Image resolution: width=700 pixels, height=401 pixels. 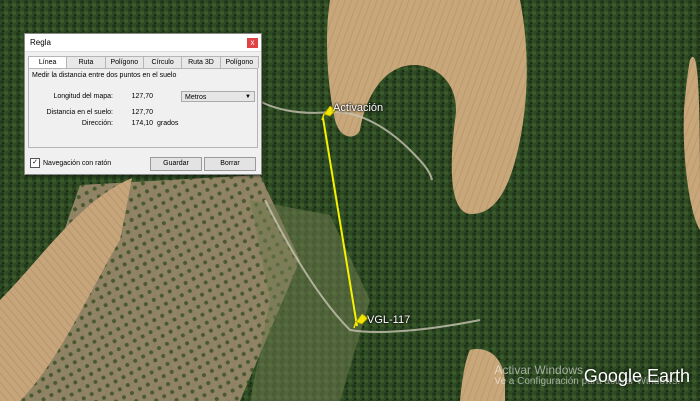 I want to click on unit-select: Metros ▼, so click(x=218, y=96).